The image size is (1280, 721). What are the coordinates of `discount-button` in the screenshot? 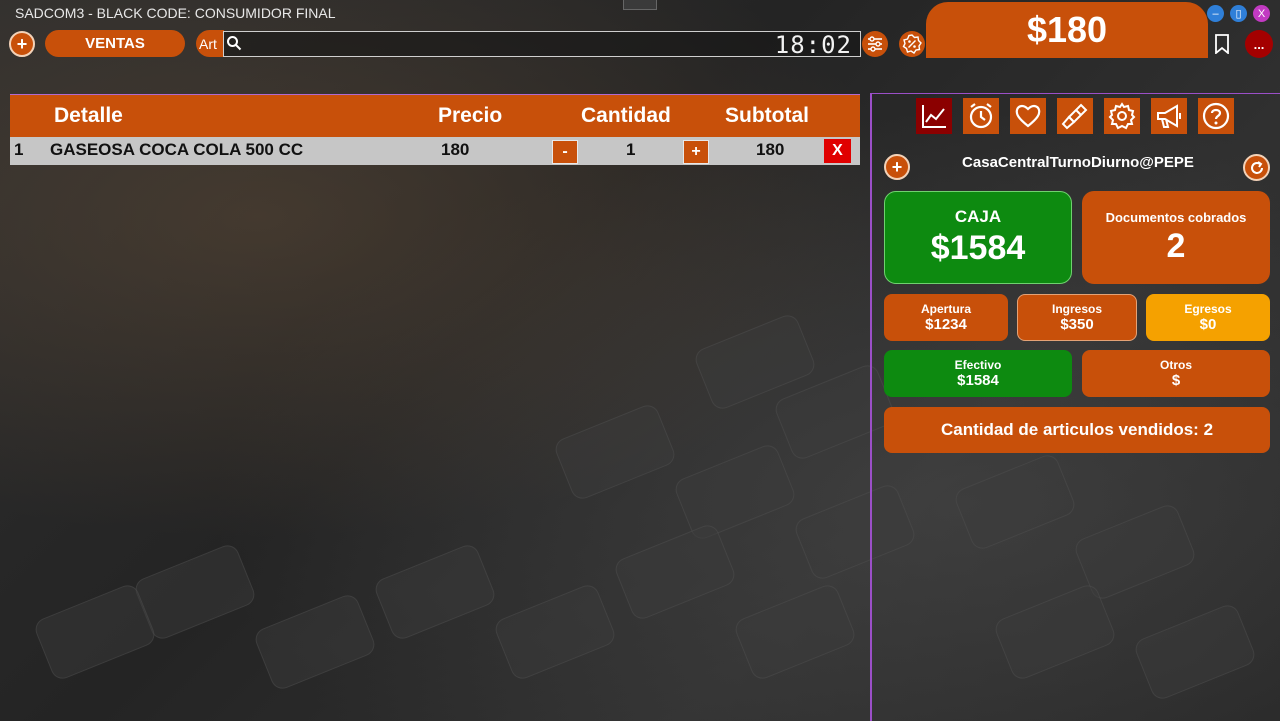 It's located at (912, 44).